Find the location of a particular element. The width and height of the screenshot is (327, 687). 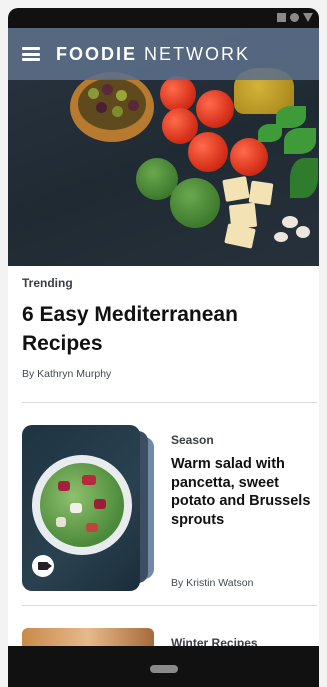

status-icons is located at coordinates (295, 17).